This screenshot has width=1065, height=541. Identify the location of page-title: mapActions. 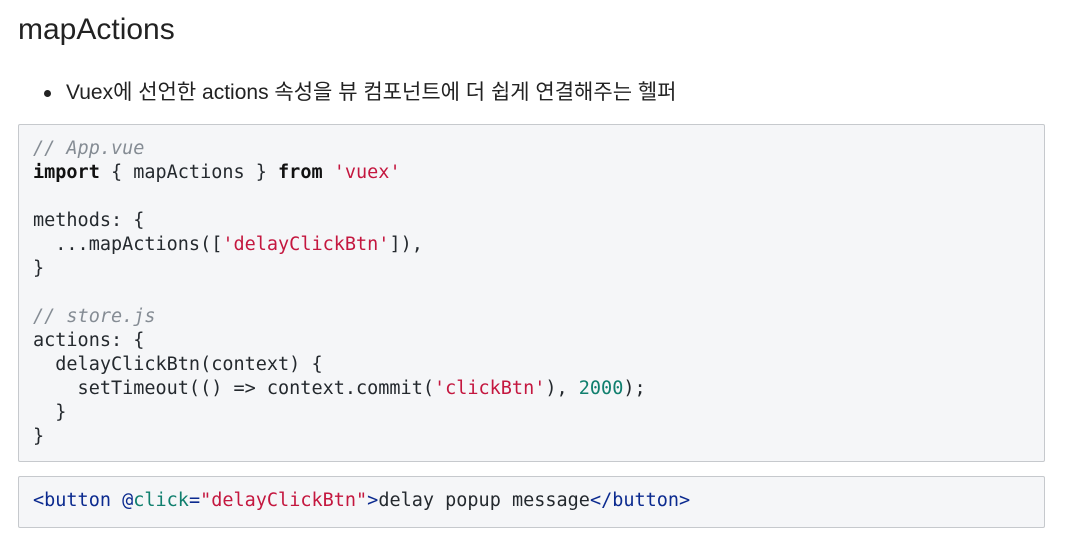
(96, 29).